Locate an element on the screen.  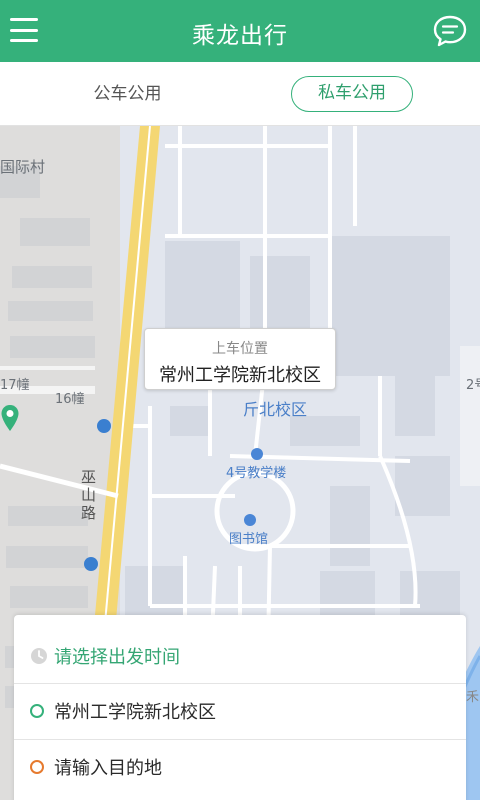
destination-input: 请输入目的地 is located at coordinates (108, 767).